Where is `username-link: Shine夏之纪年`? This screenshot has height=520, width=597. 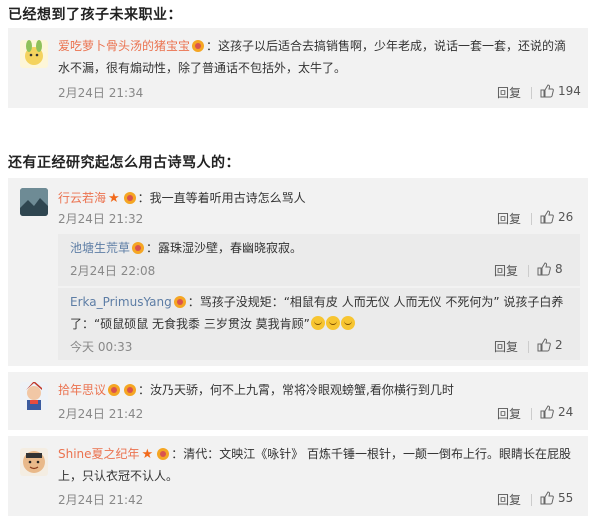 username-link: Shine夏之纪年 is located at coordinates (99, 454).